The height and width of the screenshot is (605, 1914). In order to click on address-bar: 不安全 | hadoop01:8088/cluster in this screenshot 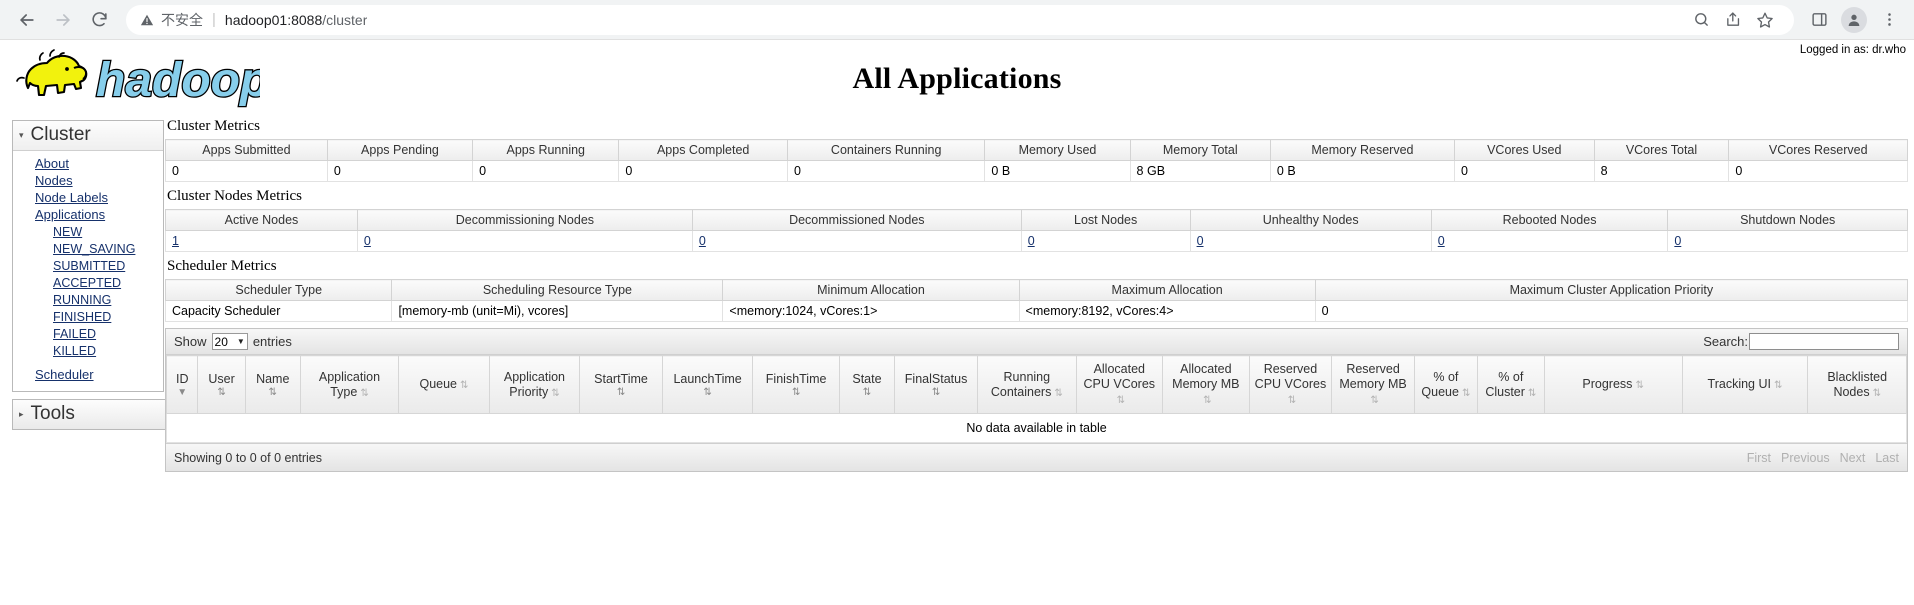, I will do `click(960, 19)`.